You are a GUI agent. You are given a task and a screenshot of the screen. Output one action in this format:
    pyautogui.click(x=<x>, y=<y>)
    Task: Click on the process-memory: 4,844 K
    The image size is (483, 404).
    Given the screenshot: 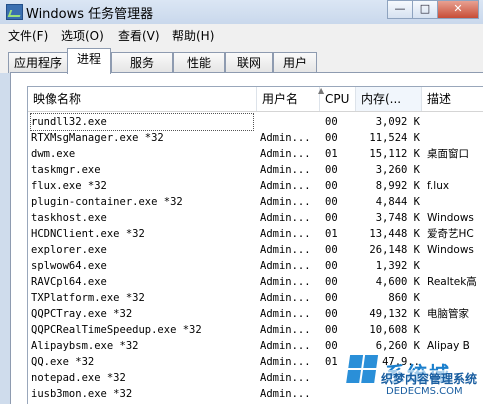 What is the action you would take?
    pyautogui.click(x=397, y=202)
    